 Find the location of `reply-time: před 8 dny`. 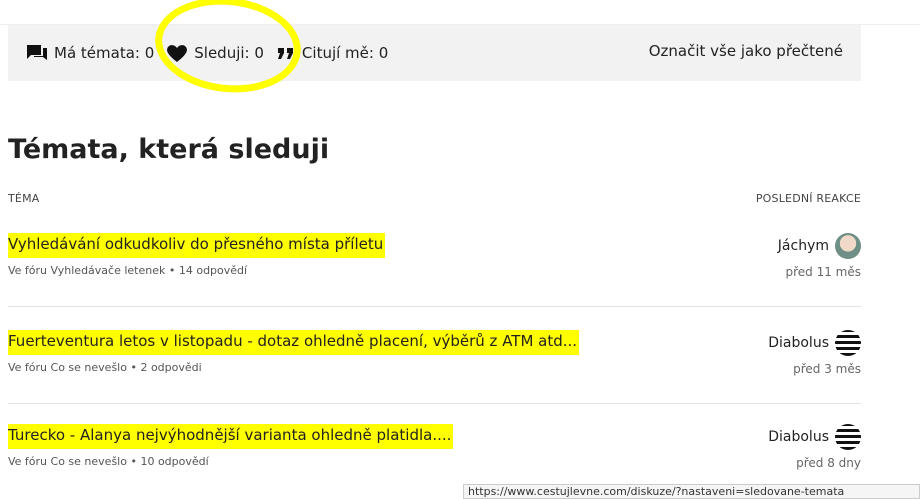

reply-time: před 8 dny is located at coordinates (828, 463).